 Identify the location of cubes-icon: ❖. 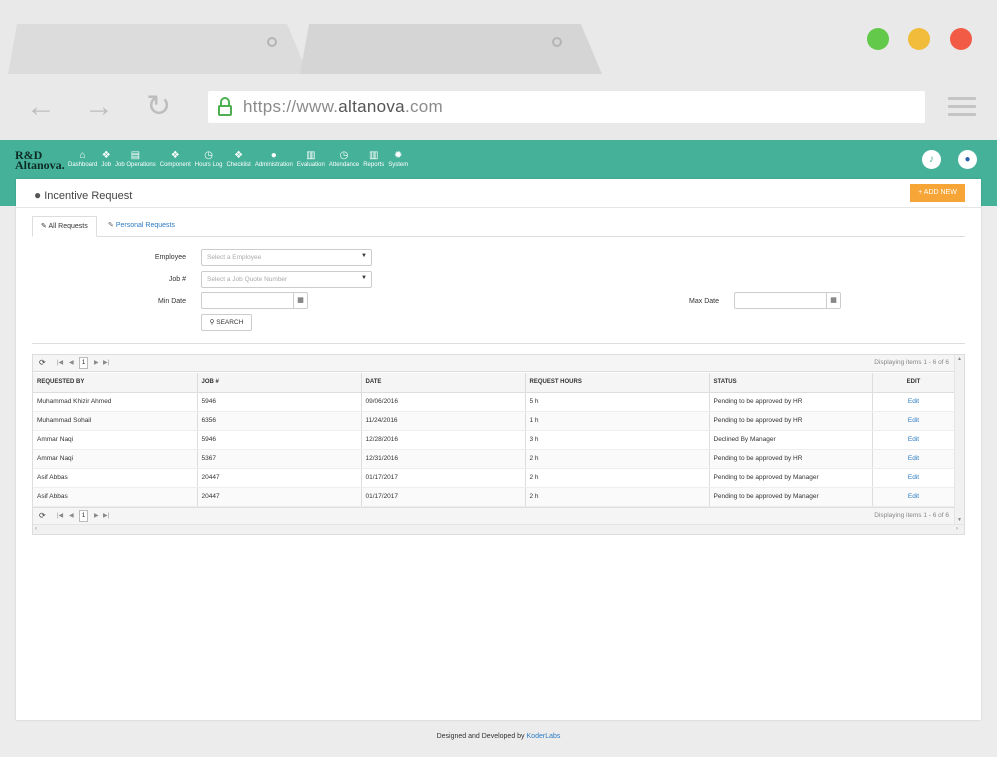
(106, 155).